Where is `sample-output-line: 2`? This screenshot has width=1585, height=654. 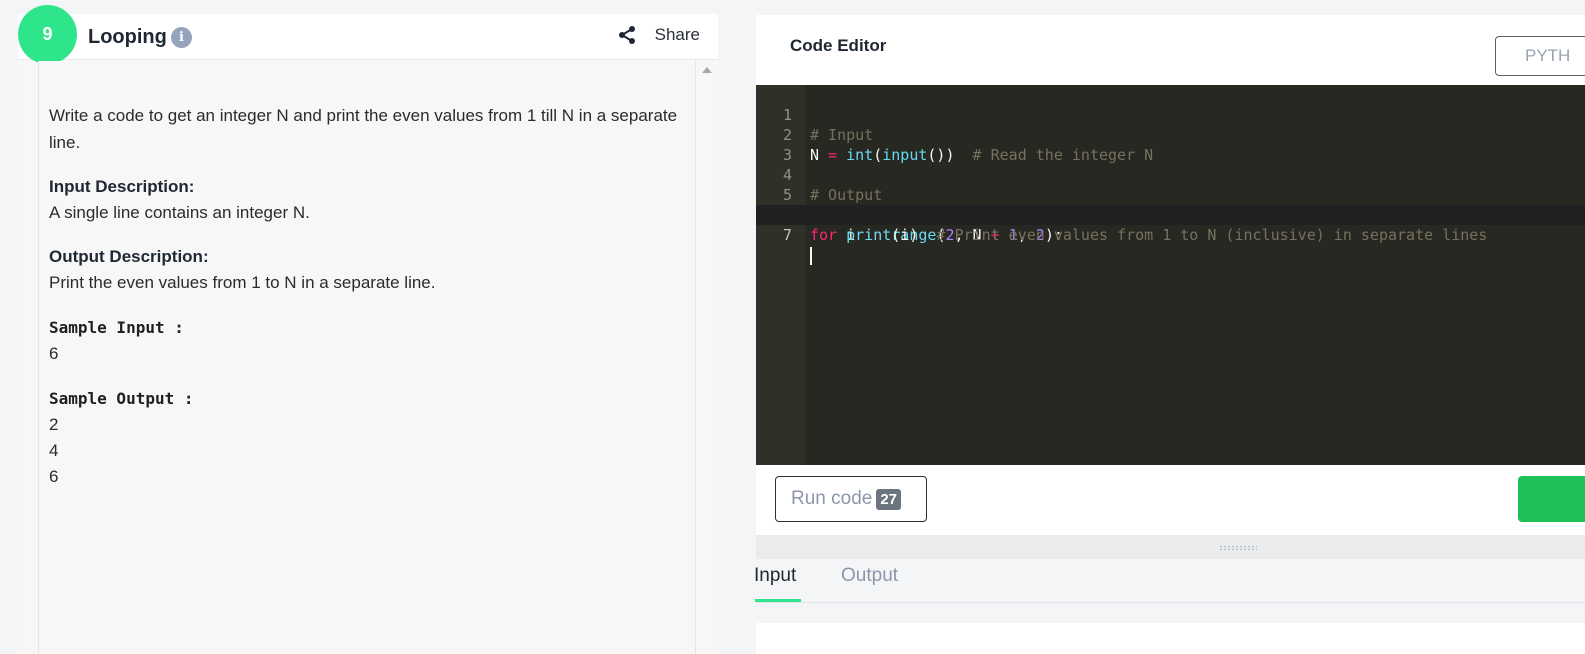
sample-output-line: 2 is located at coordinates (54, 424).